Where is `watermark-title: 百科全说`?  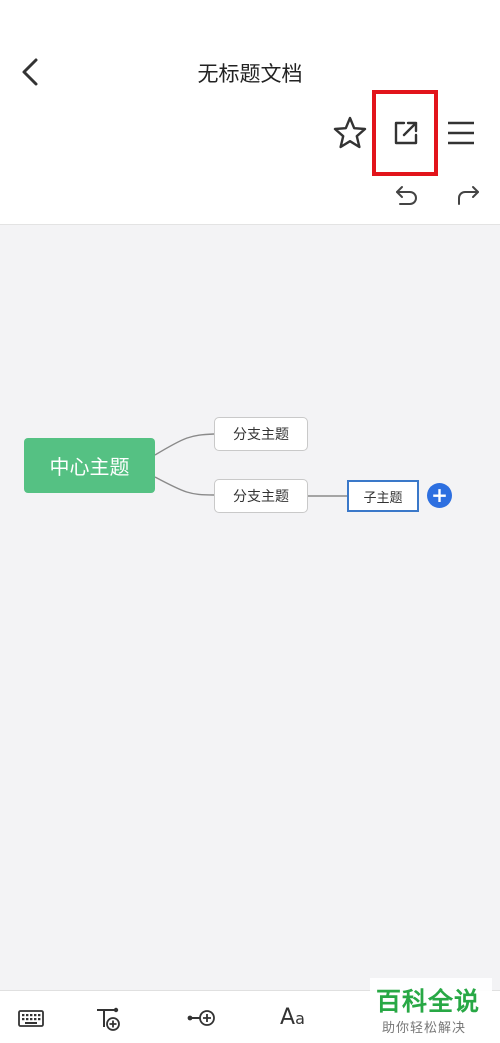
watermark-title: 百科全说 is located at coordinates (428, 1001).